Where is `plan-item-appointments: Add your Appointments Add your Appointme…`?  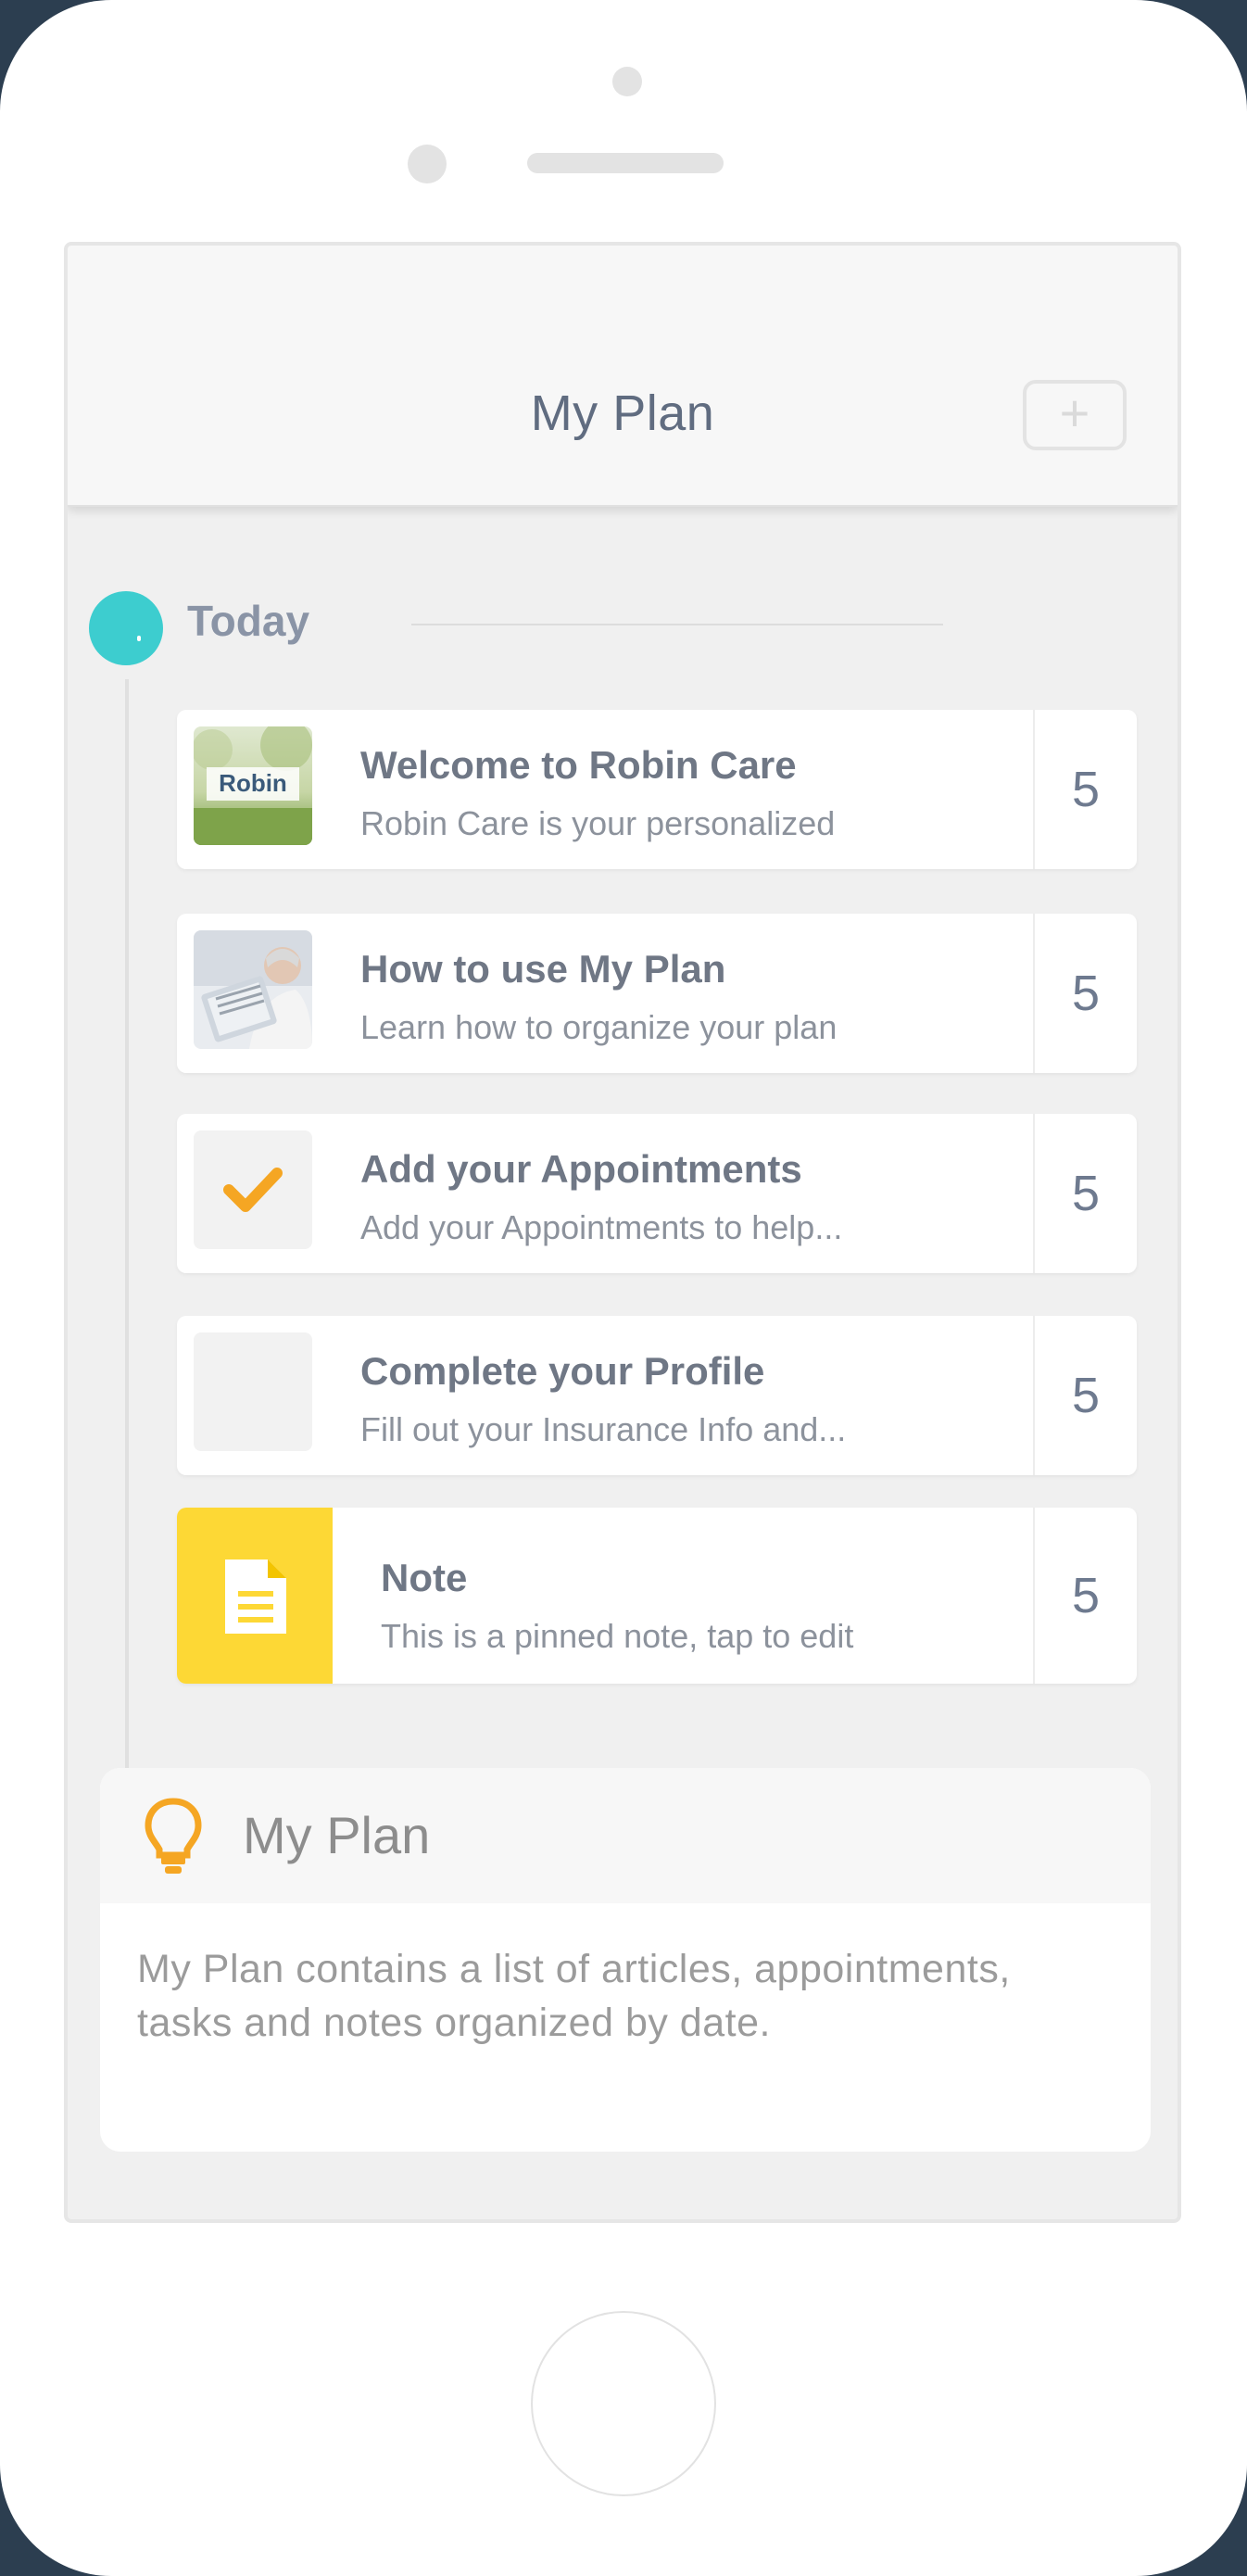 plan-item-appointments: Add your Appointments Add your Appointme… is located at coordinates (657, 1194).